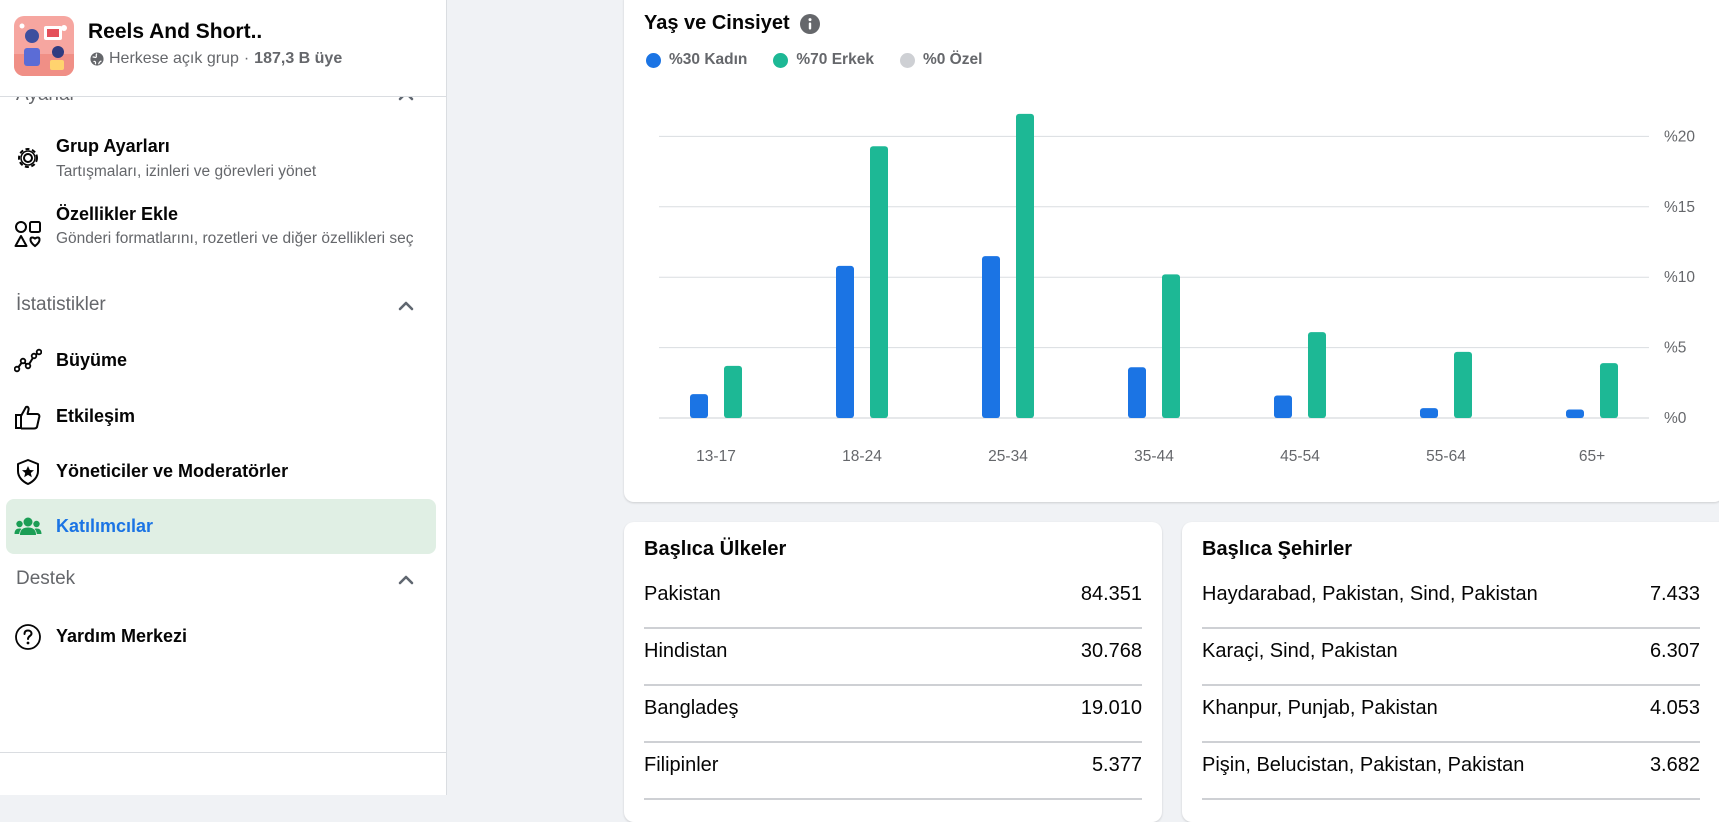 This screenshot has width=1719, height=822. I want to click on country-name: Filipinler, so click(681, 765).